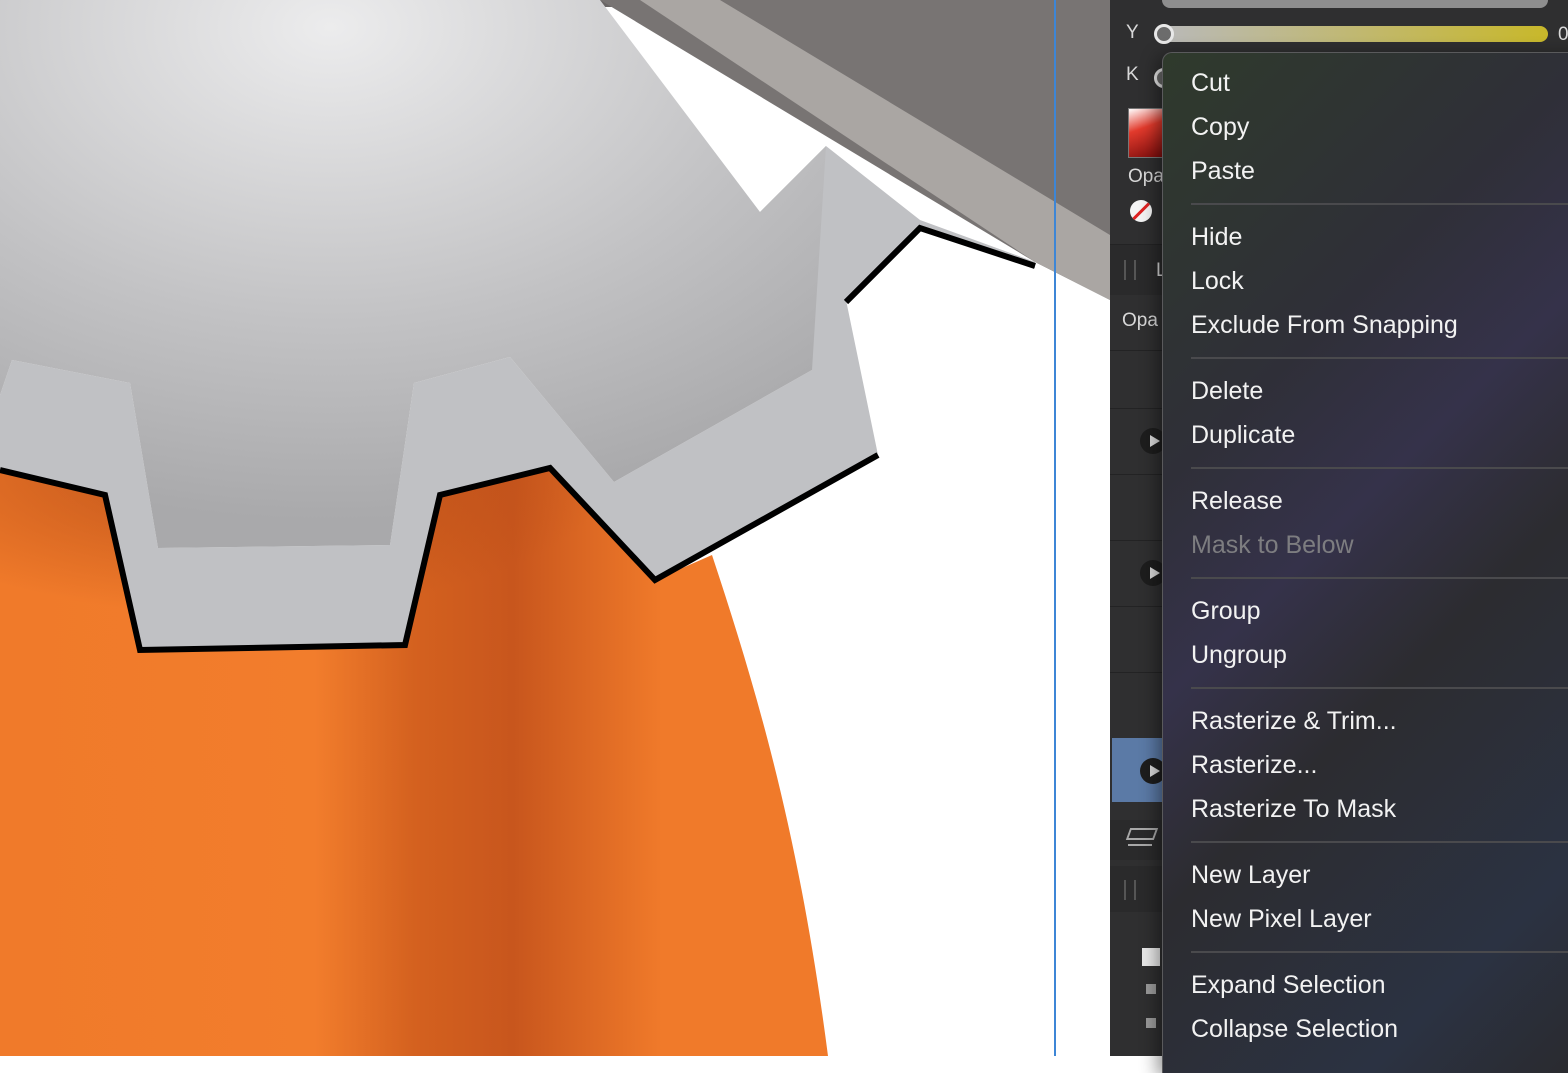  Describe the element at coordinates (1379, 875) in the screenshot. I see `menu-item-new-layer: New Layer` at that location.